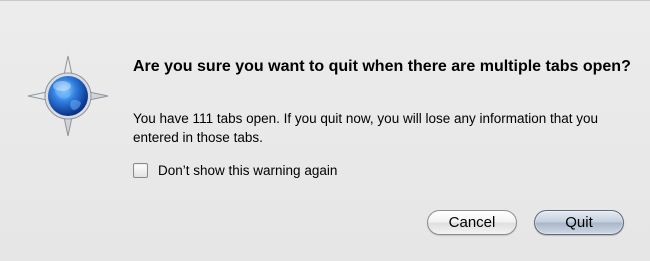  I want to click on dont-show-again-checkbox, so click(140, 170).